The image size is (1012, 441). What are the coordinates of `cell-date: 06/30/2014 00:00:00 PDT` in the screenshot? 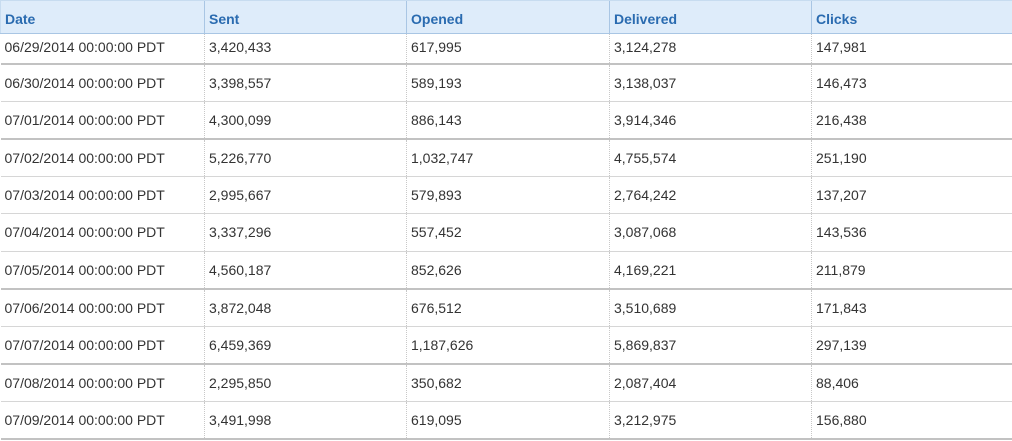 It's located at (102, 82).